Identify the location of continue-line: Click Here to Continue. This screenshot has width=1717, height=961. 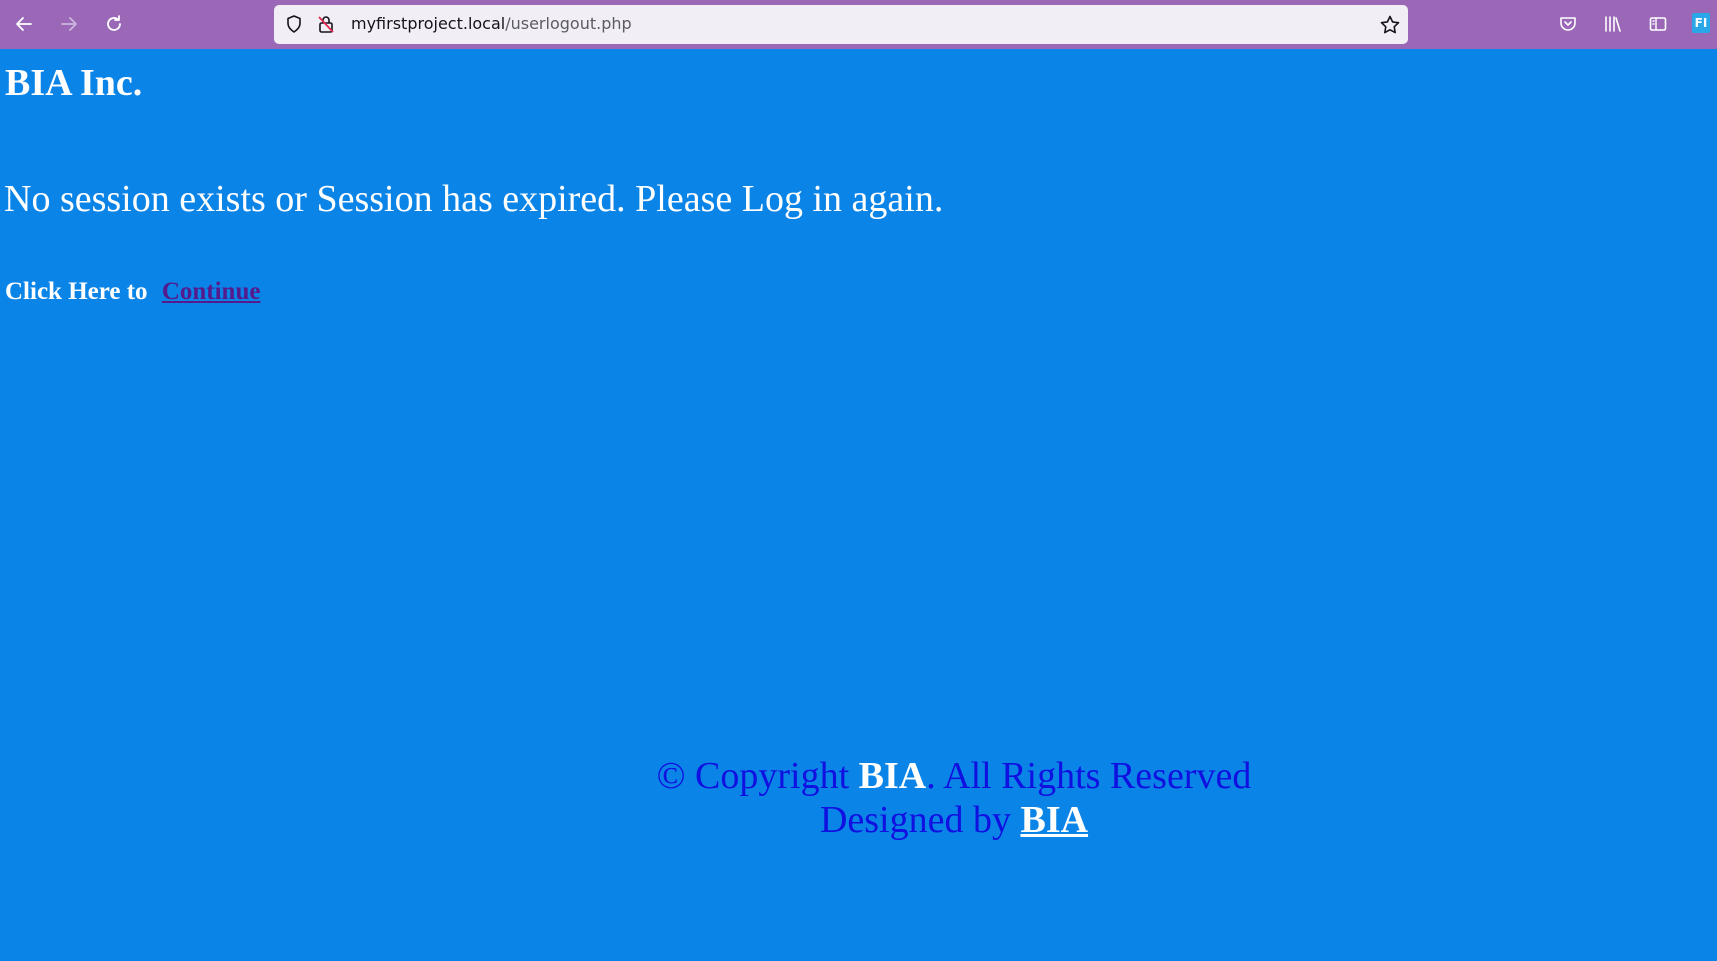
(132, 292).